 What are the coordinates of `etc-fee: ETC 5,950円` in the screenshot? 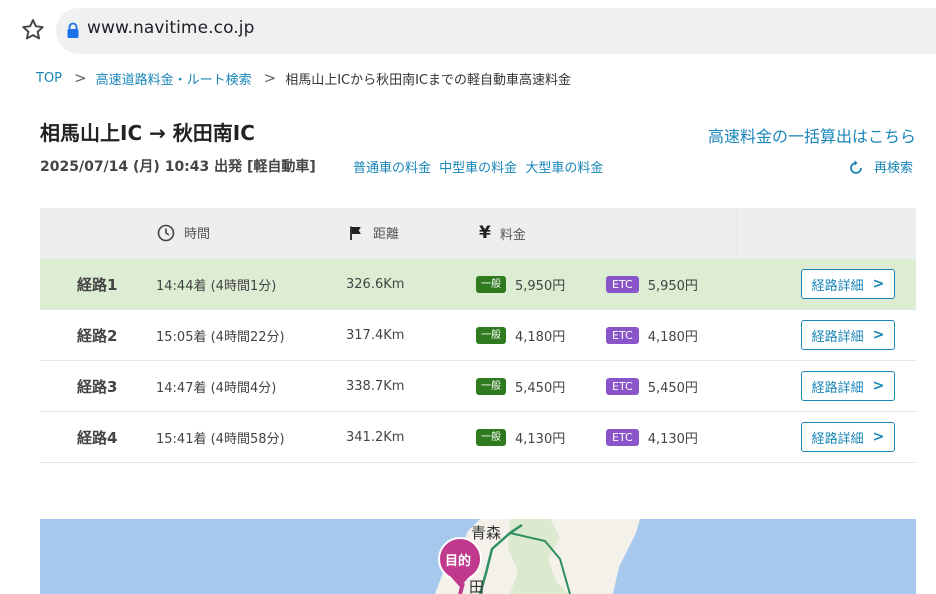 It's located at (652, 284).